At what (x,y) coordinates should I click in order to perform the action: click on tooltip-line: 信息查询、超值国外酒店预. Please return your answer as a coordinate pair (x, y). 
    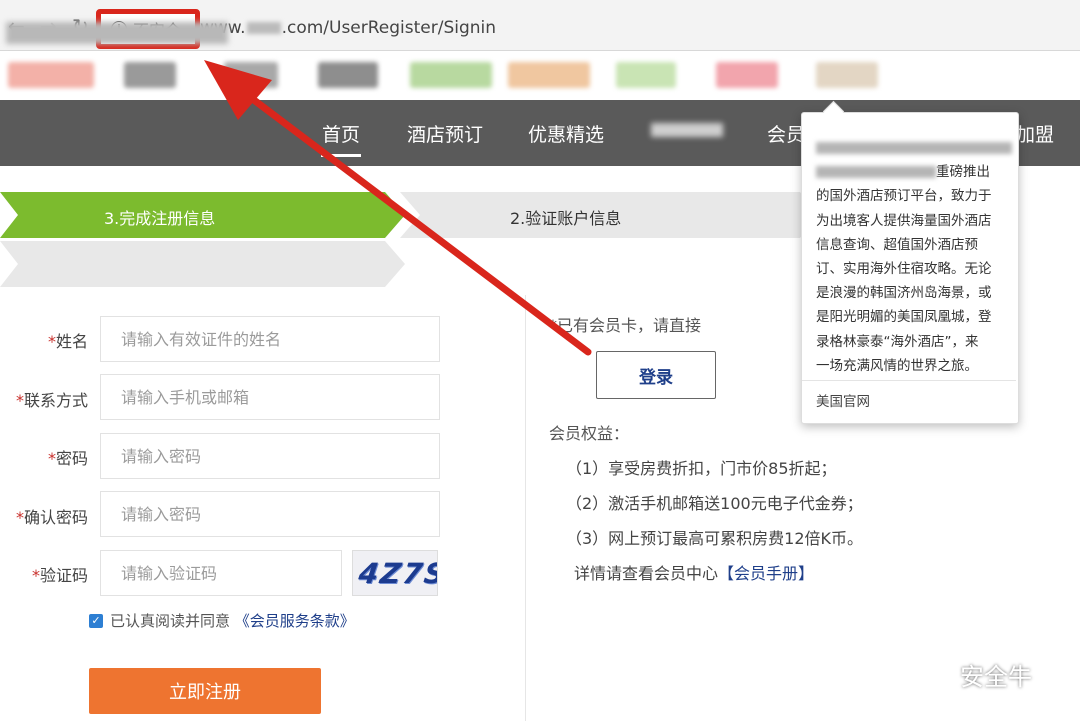
    Looking at the image, I should click on (897, 244).